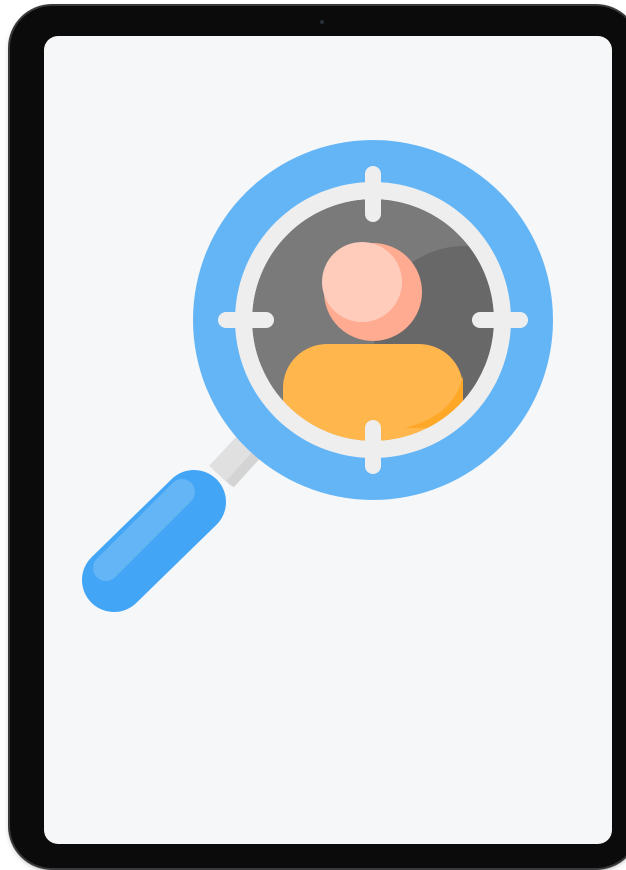  I want to click on person-head-highlight, so click(362, 282).